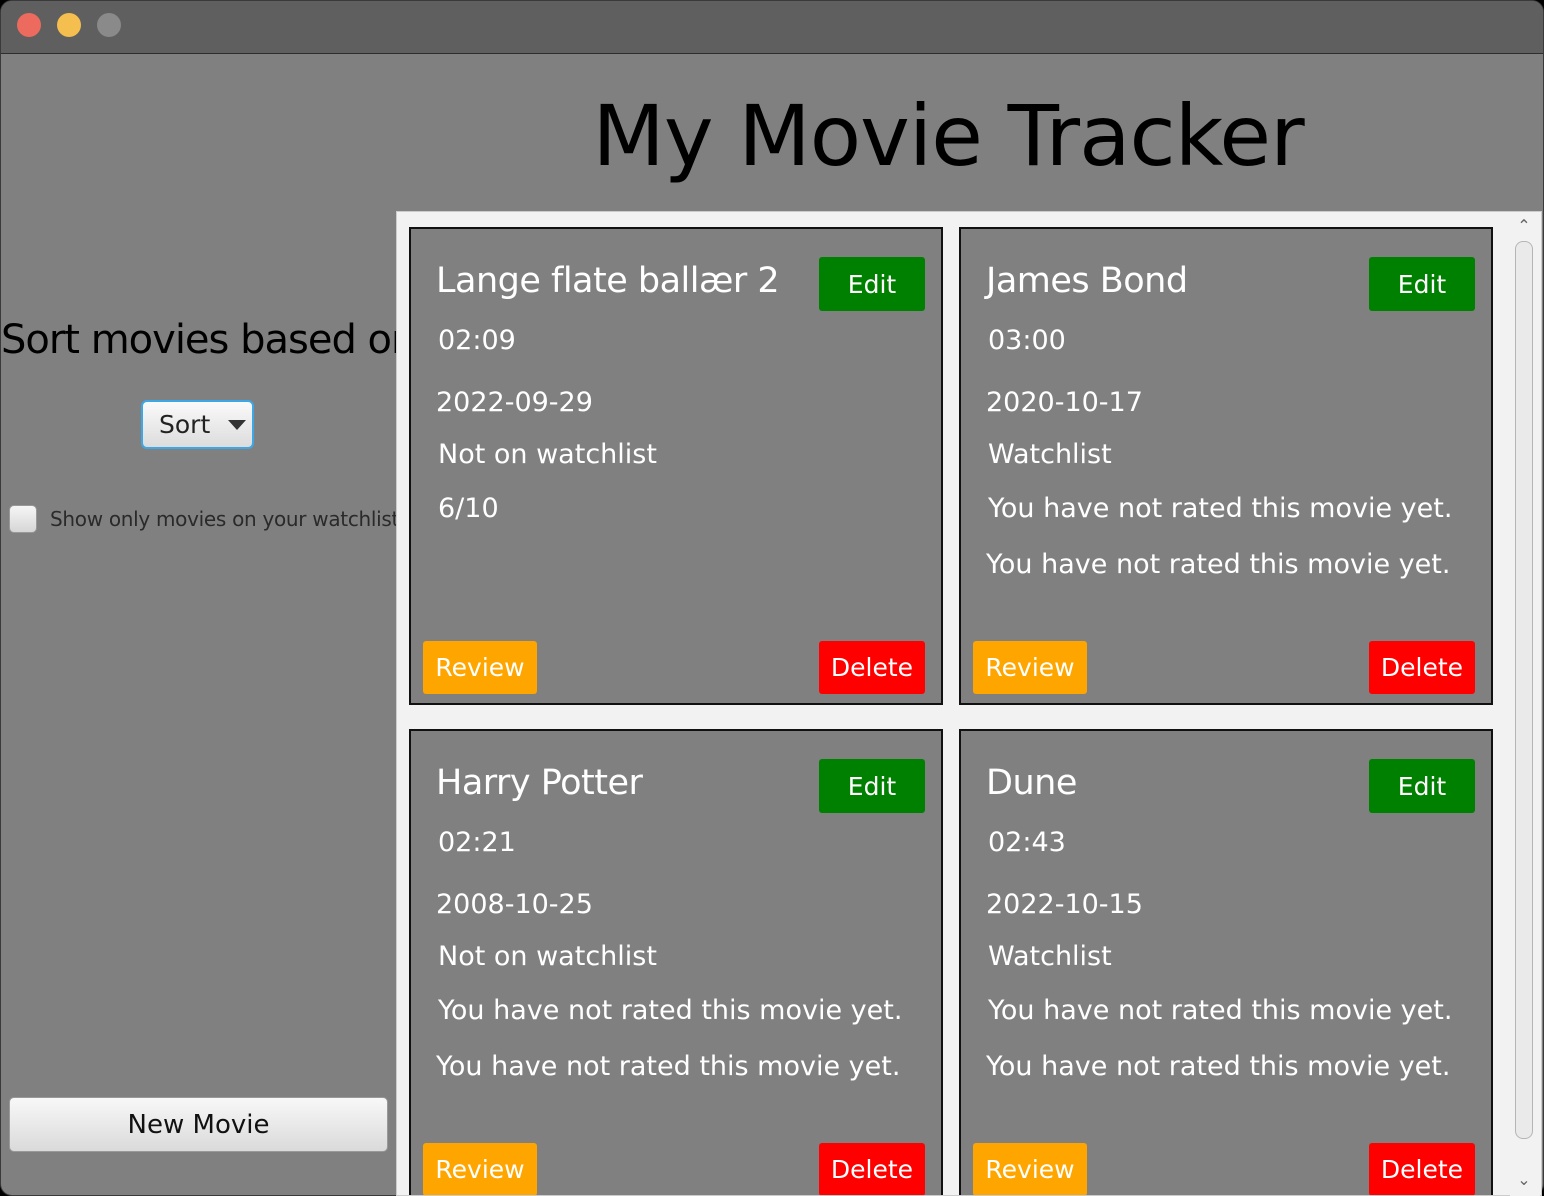  What do you see at coordinates (948, 136) in the screenshot?
I see `app-title: My Movie Tracker` at bounding box center [948, 136].